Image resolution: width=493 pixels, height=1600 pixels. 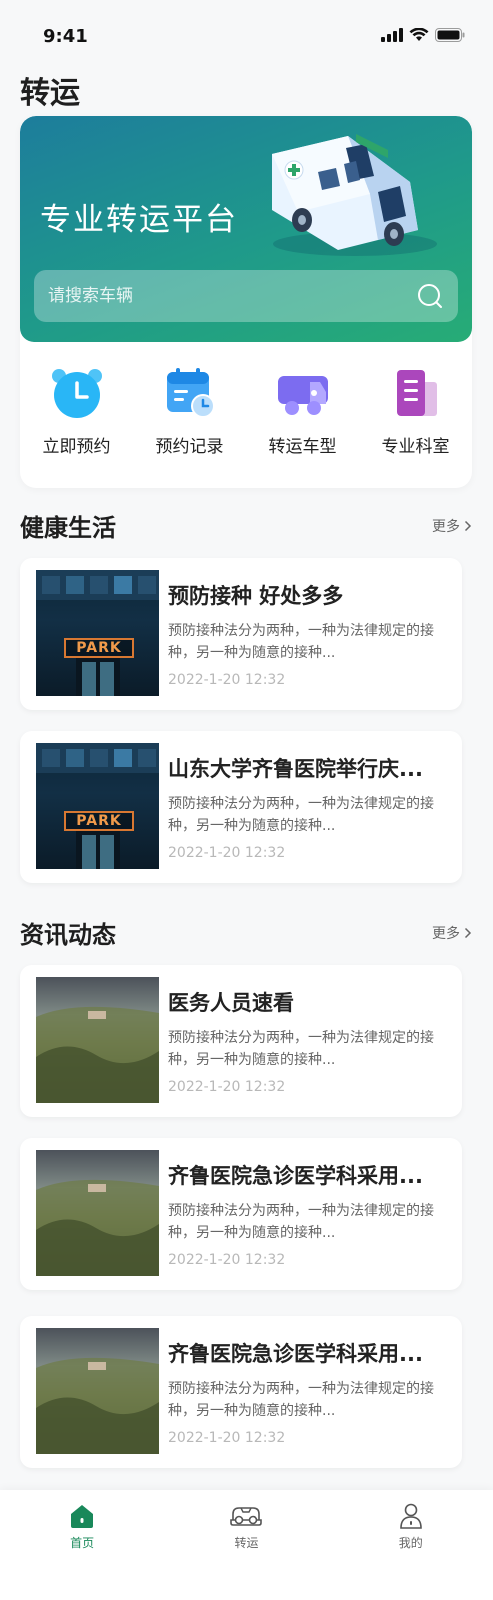 I want to click on status-icons, so click(x=423, y=35).